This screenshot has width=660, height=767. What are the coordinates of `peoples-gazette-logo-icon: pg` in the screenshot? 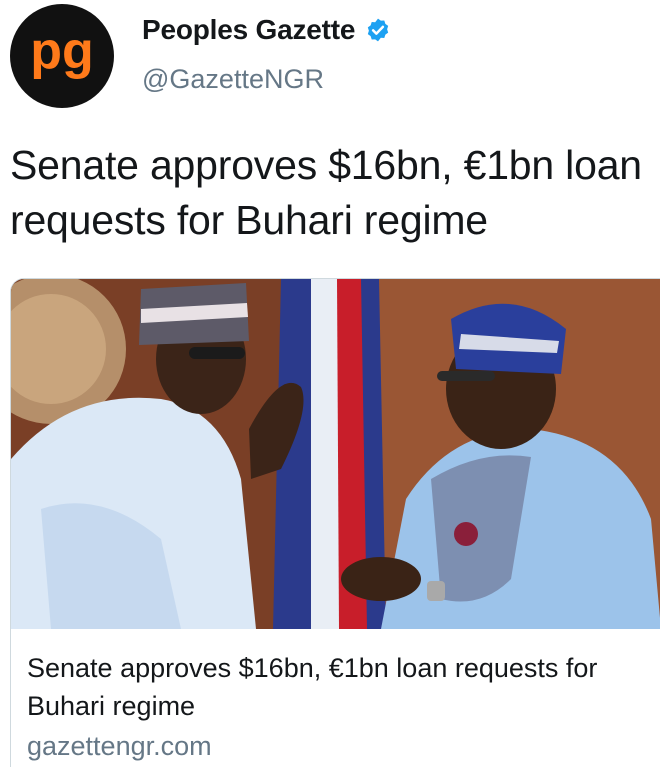 It's located at (62, 53).